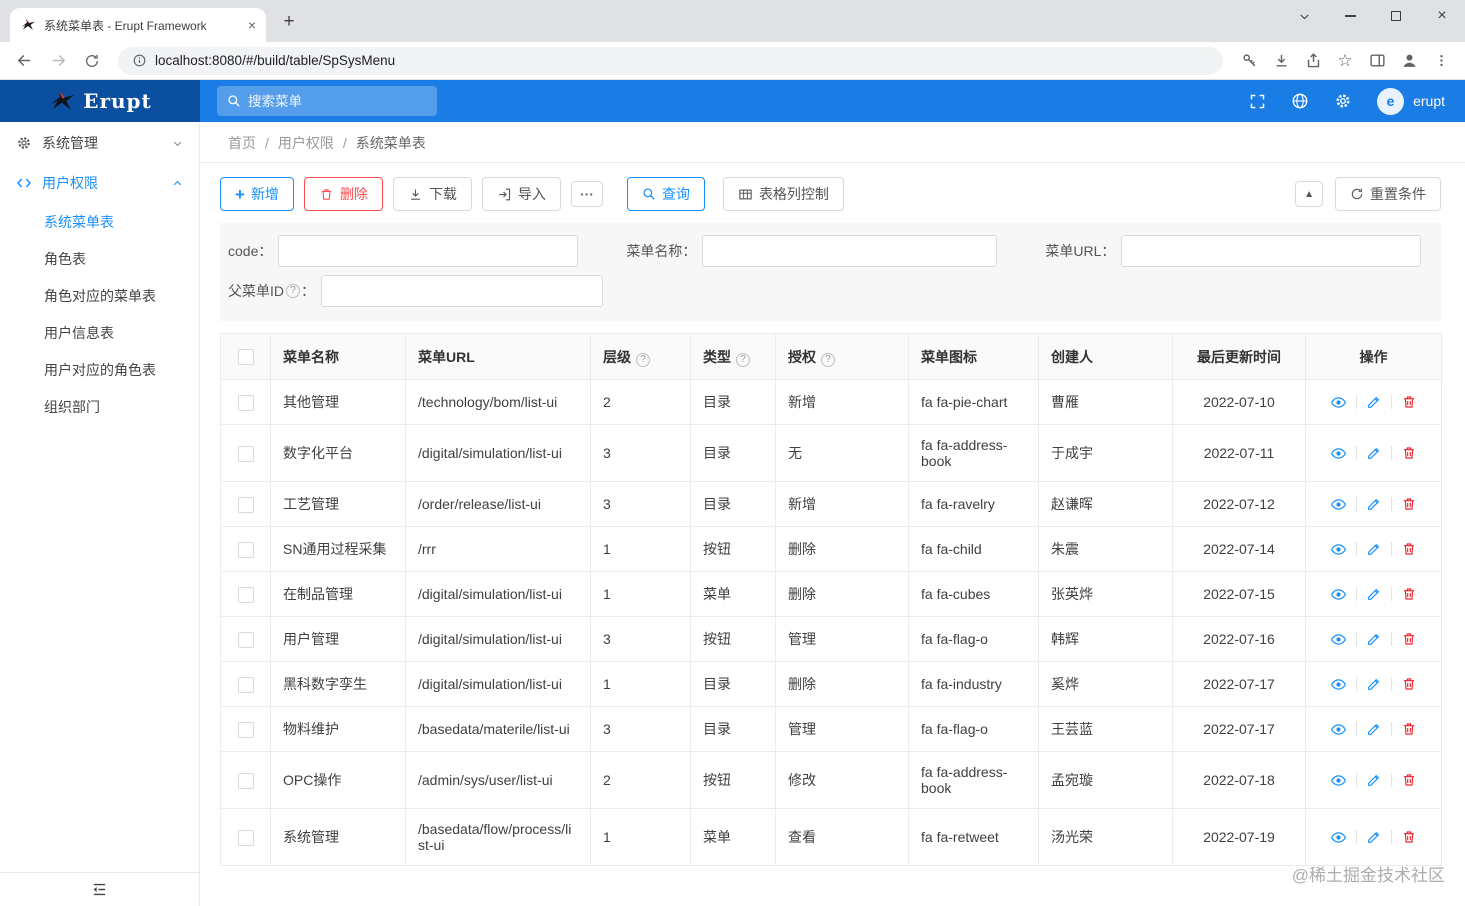 Image resolution: width=1465 pixels, height=906 pixels. I want to click on sidebar-group-system: 系统管理, so click(99, 143).